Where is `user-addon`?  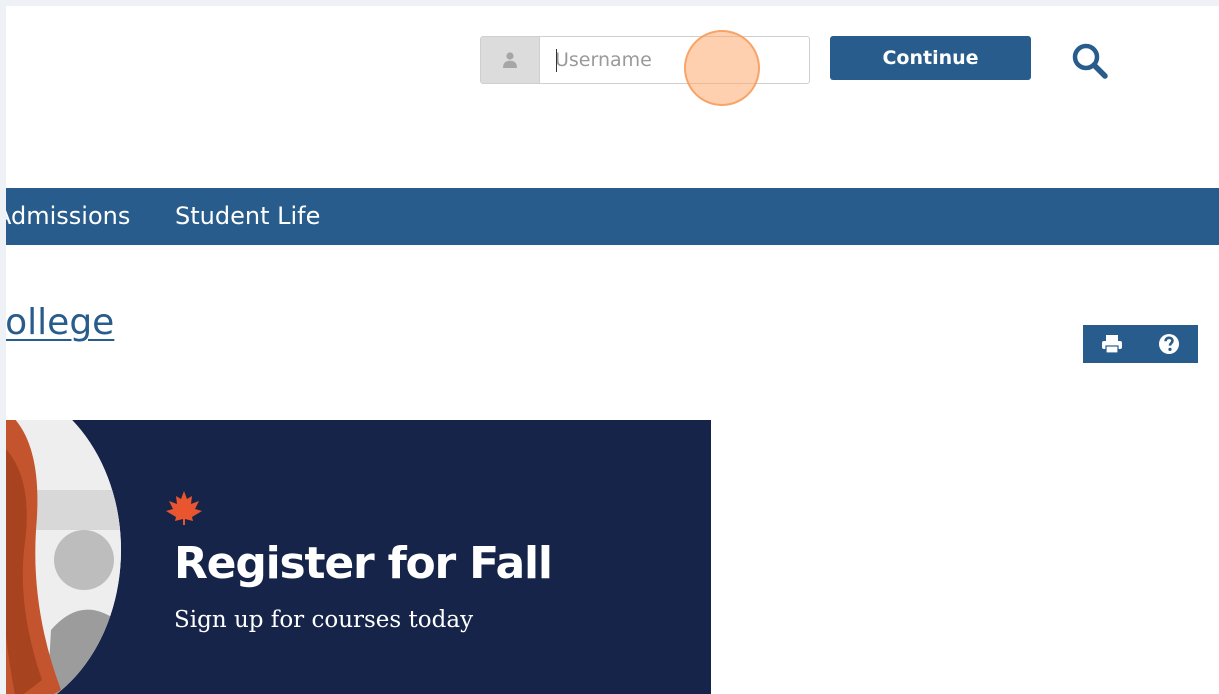
user-addon is located at coordinates (510, 60).